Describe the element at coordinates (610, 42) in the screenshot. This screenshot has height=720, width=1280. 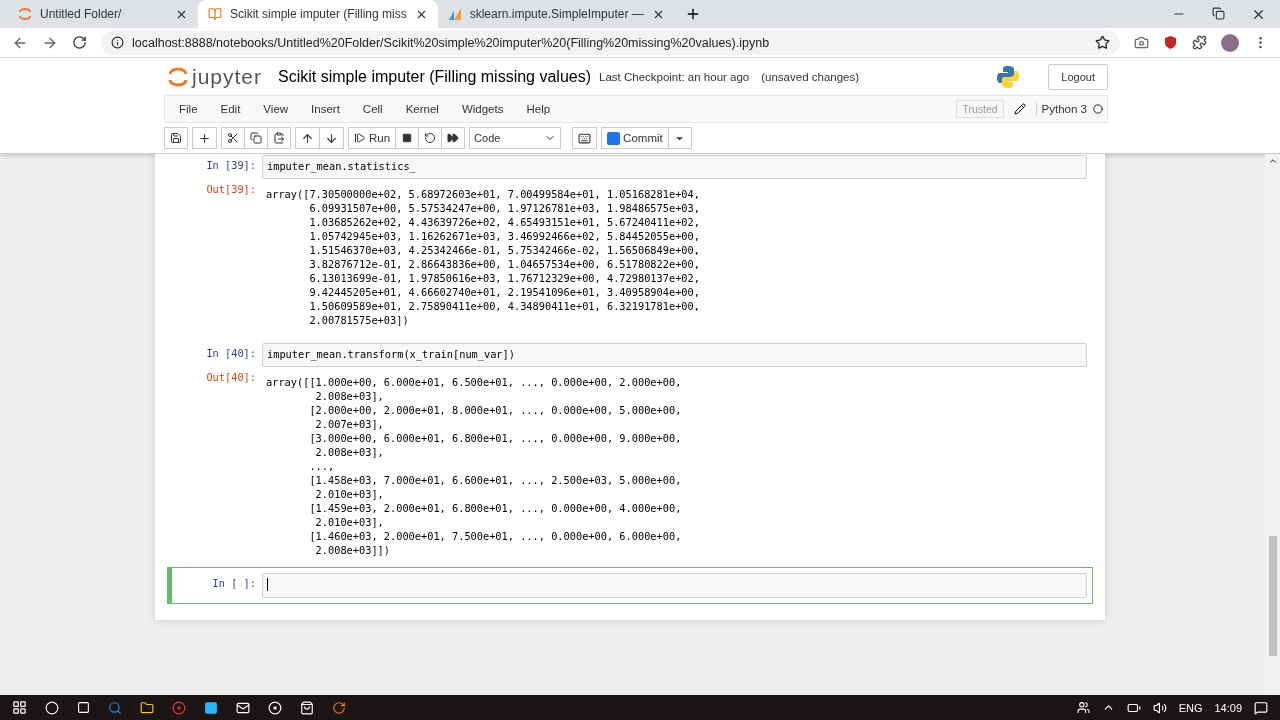
I see `address-bar: localhost:8888/notebooks/Untitled%20Folder/Scikit%20simple%20imputer%20(Filling%20missing%20values).ipynb` at that location.